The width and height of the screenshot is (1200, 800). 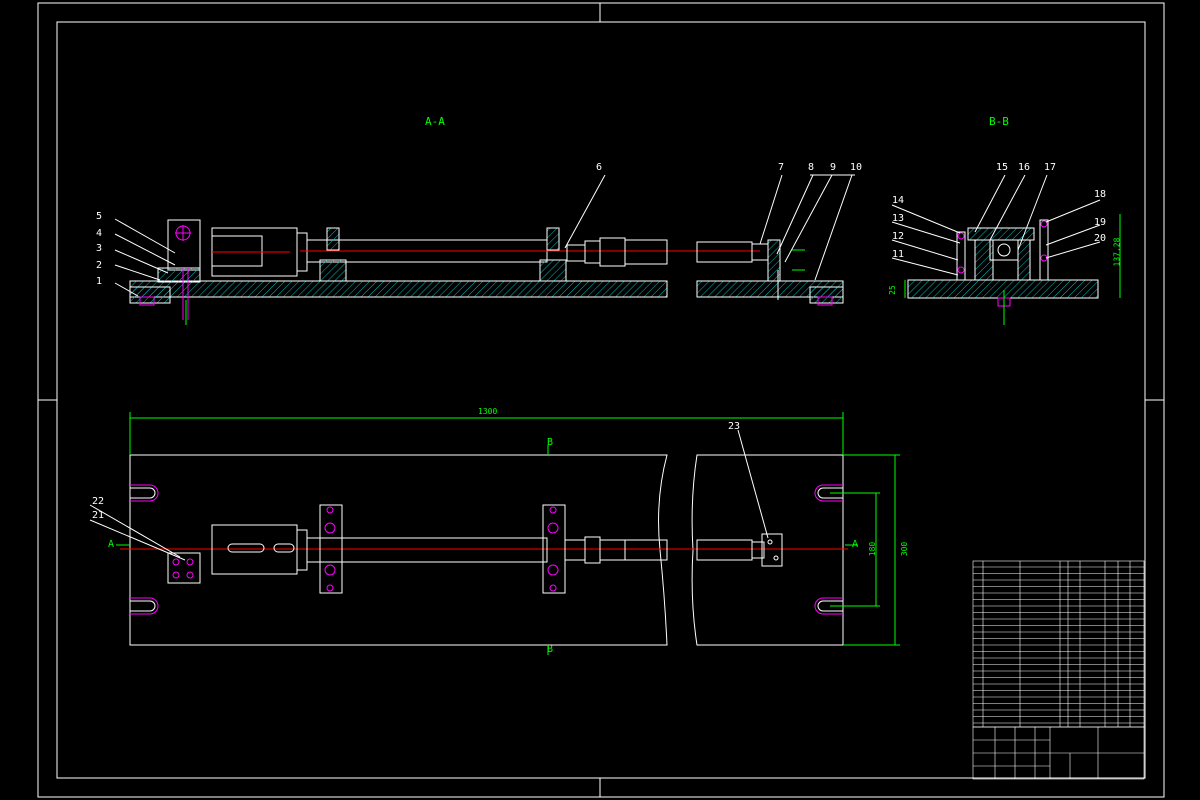 I want to click on dim-base-thickness: 25, so click(x=892, y=290).